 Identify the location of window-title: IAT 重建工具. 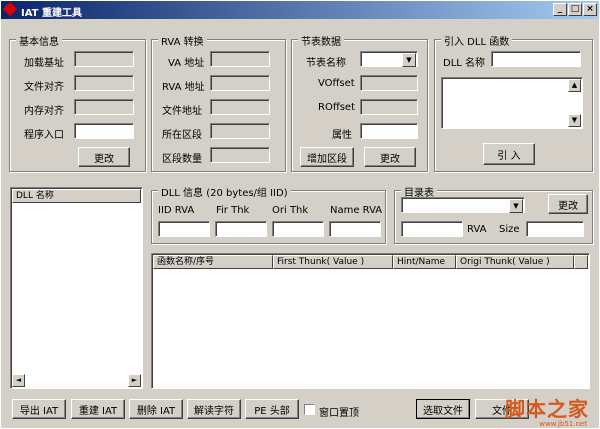
(51, 13).